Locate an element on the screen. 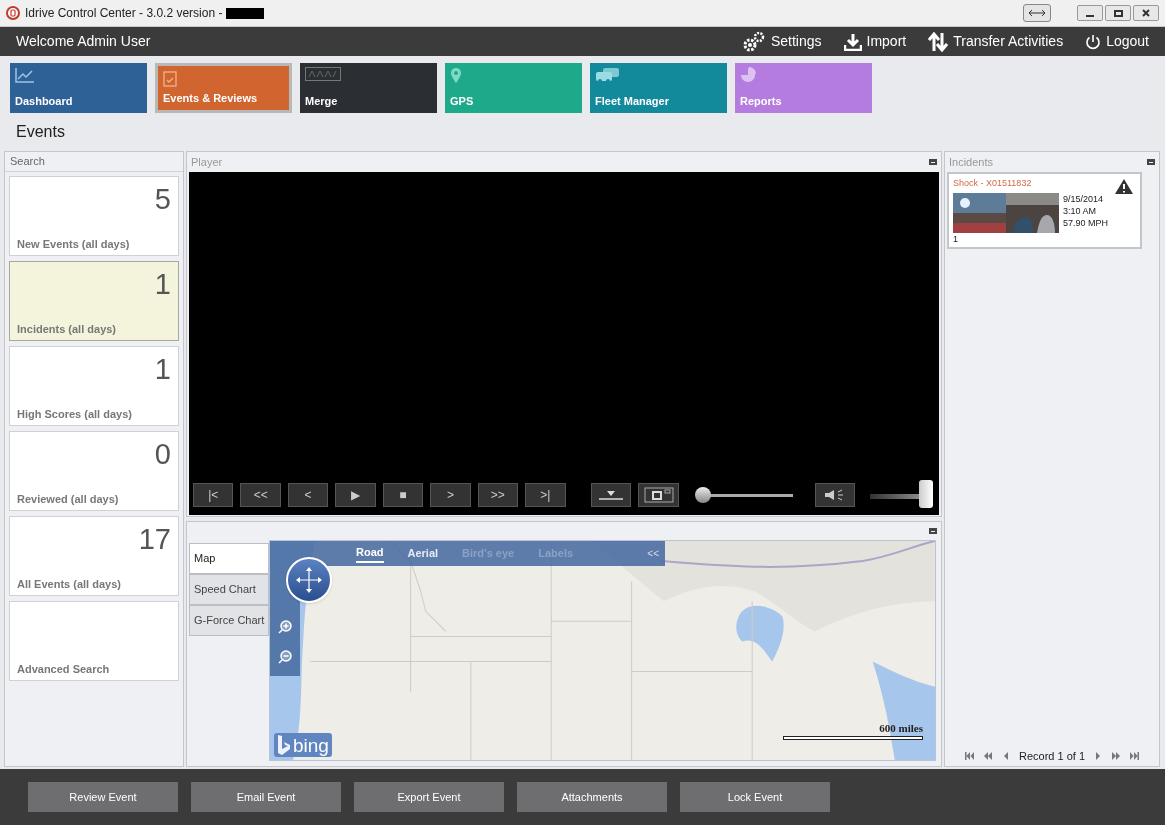 The image size is (1165, 825). card-label: Reviewed (all days) is located at coordinates (68, 499).